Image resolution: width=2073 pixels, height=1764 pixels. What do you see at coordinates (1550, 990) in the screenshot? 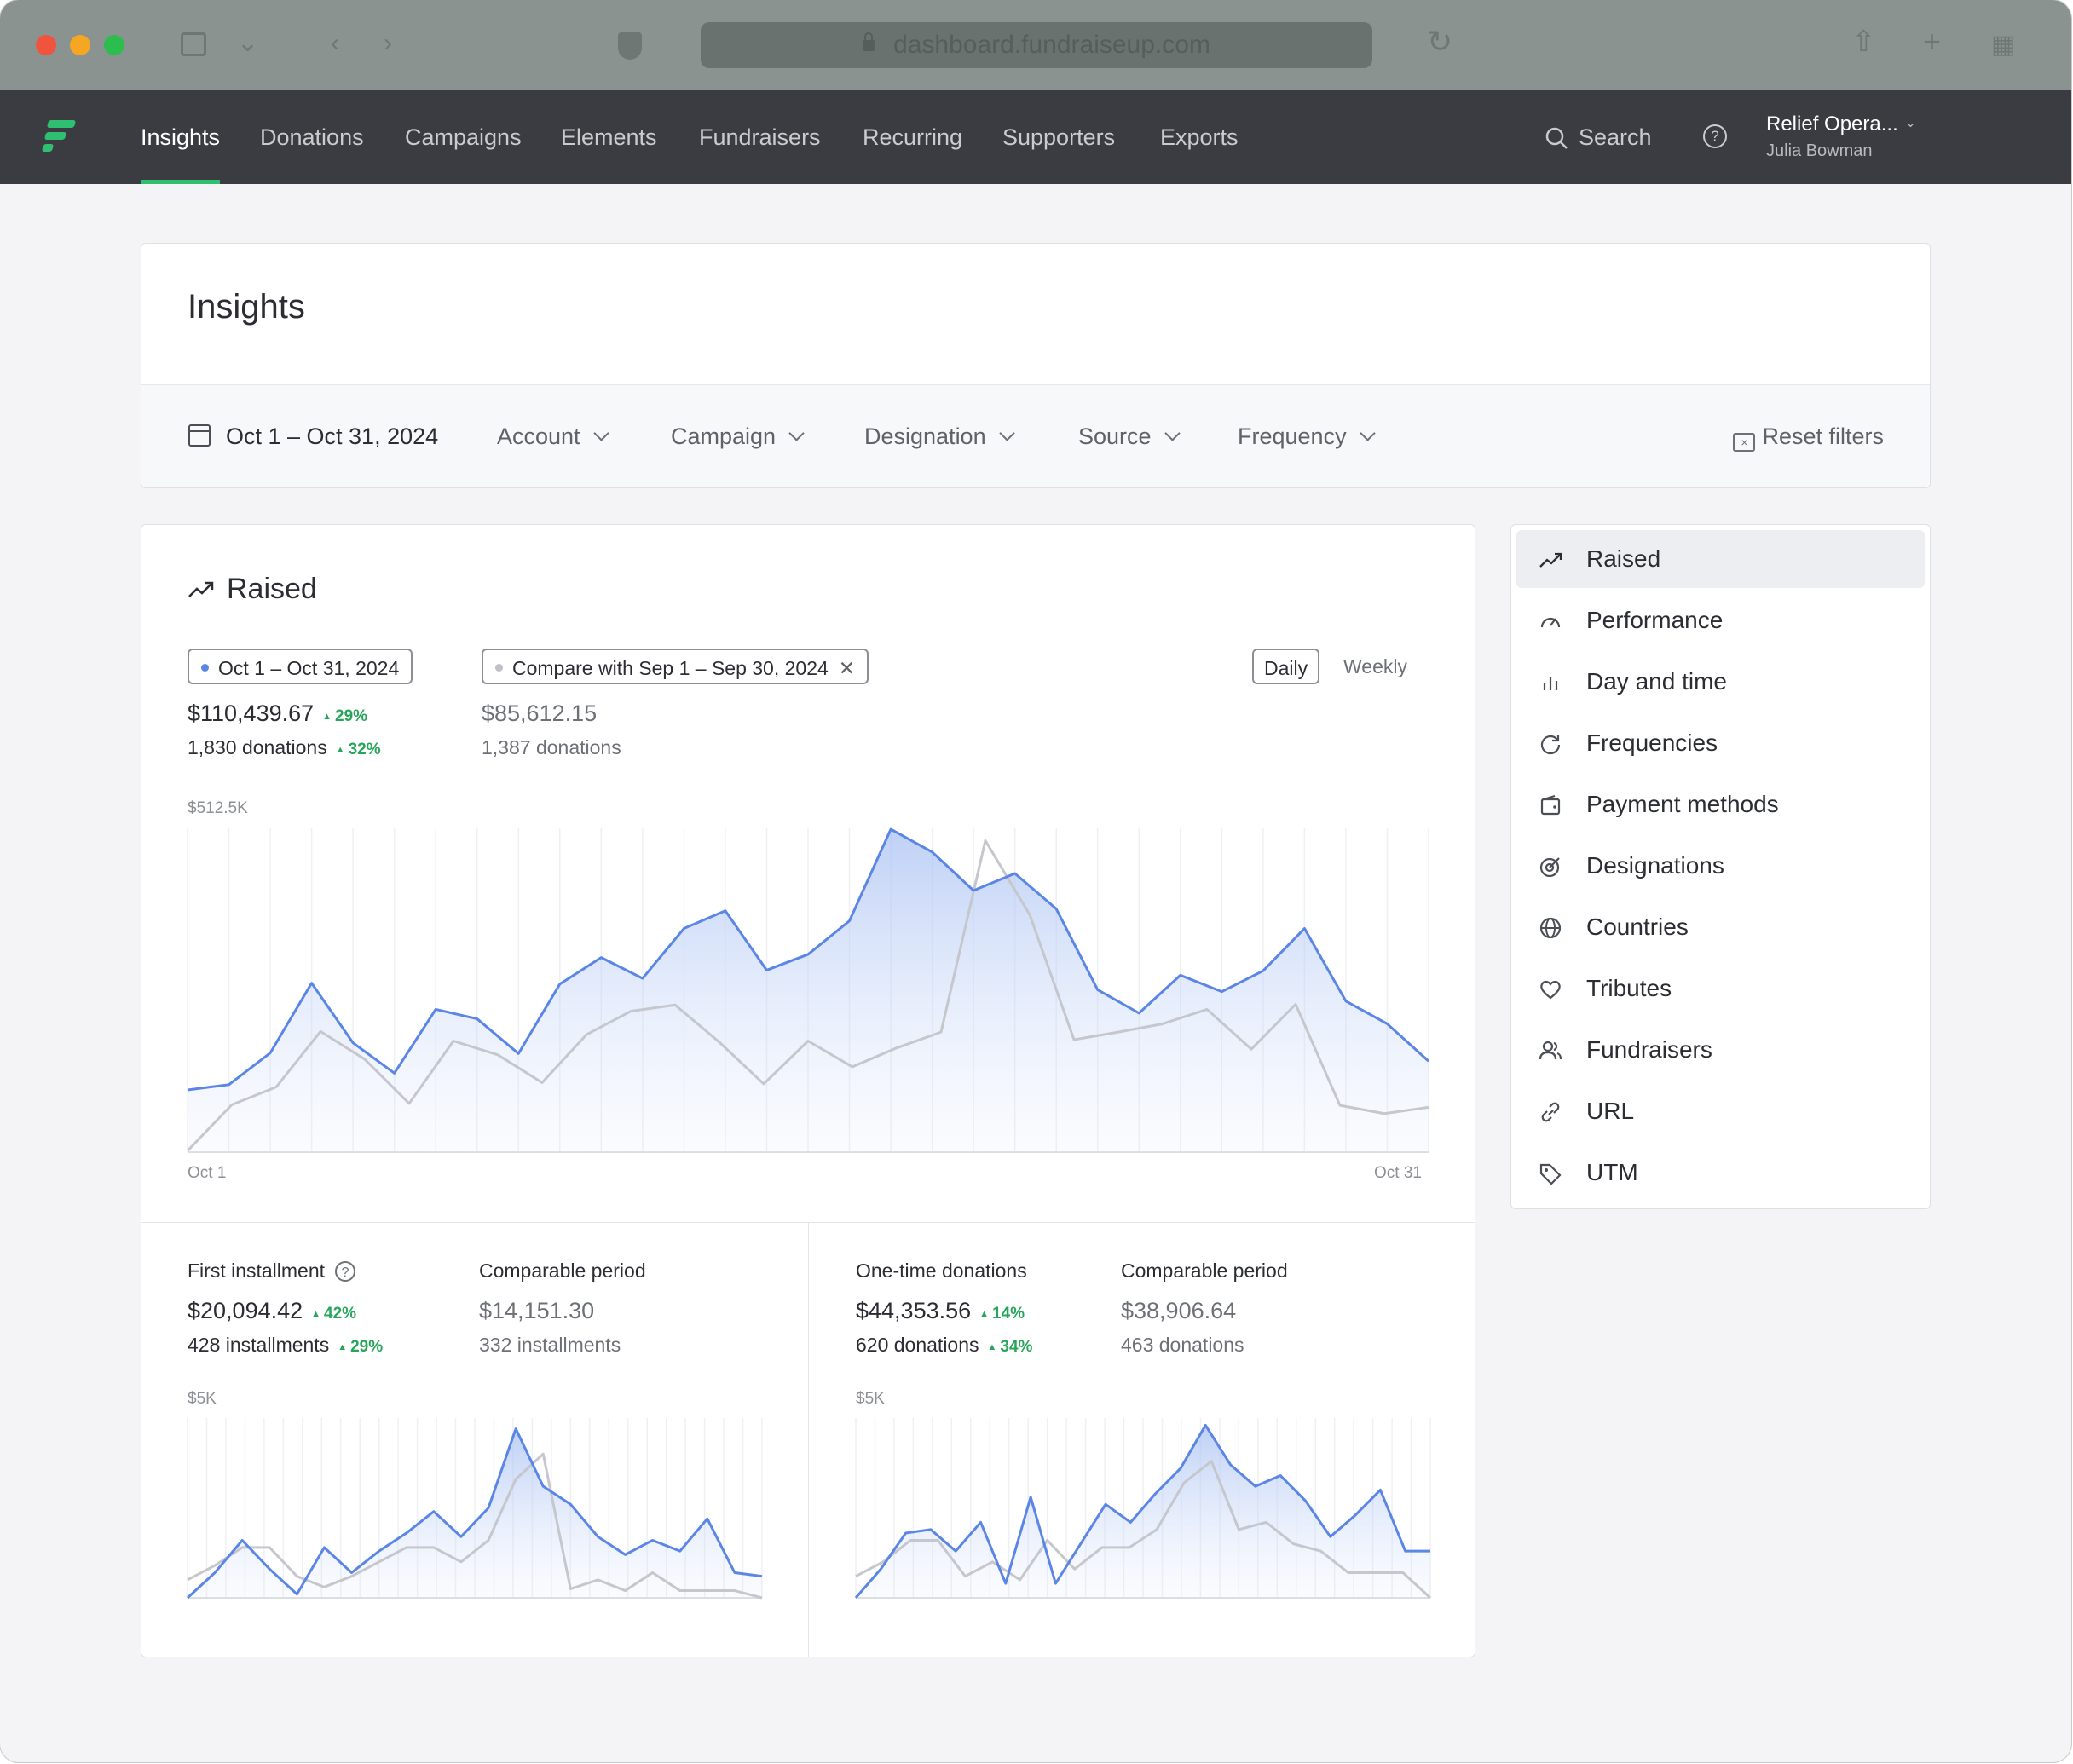
I see `heart-icon` at bounding box center [1550, 990].